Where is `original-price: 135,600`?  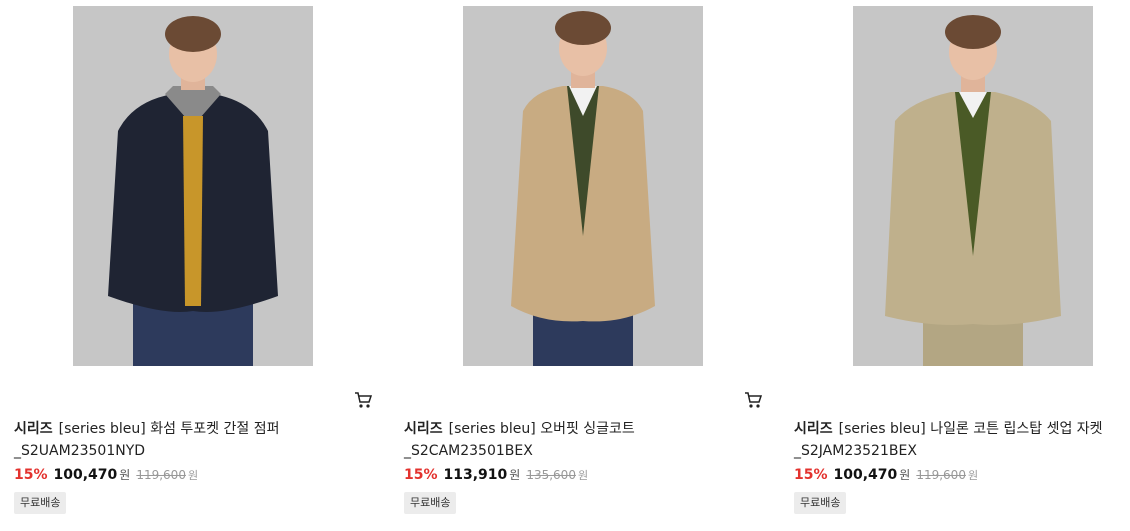 original-price: 135,600 is located at coordinates (551, 475).